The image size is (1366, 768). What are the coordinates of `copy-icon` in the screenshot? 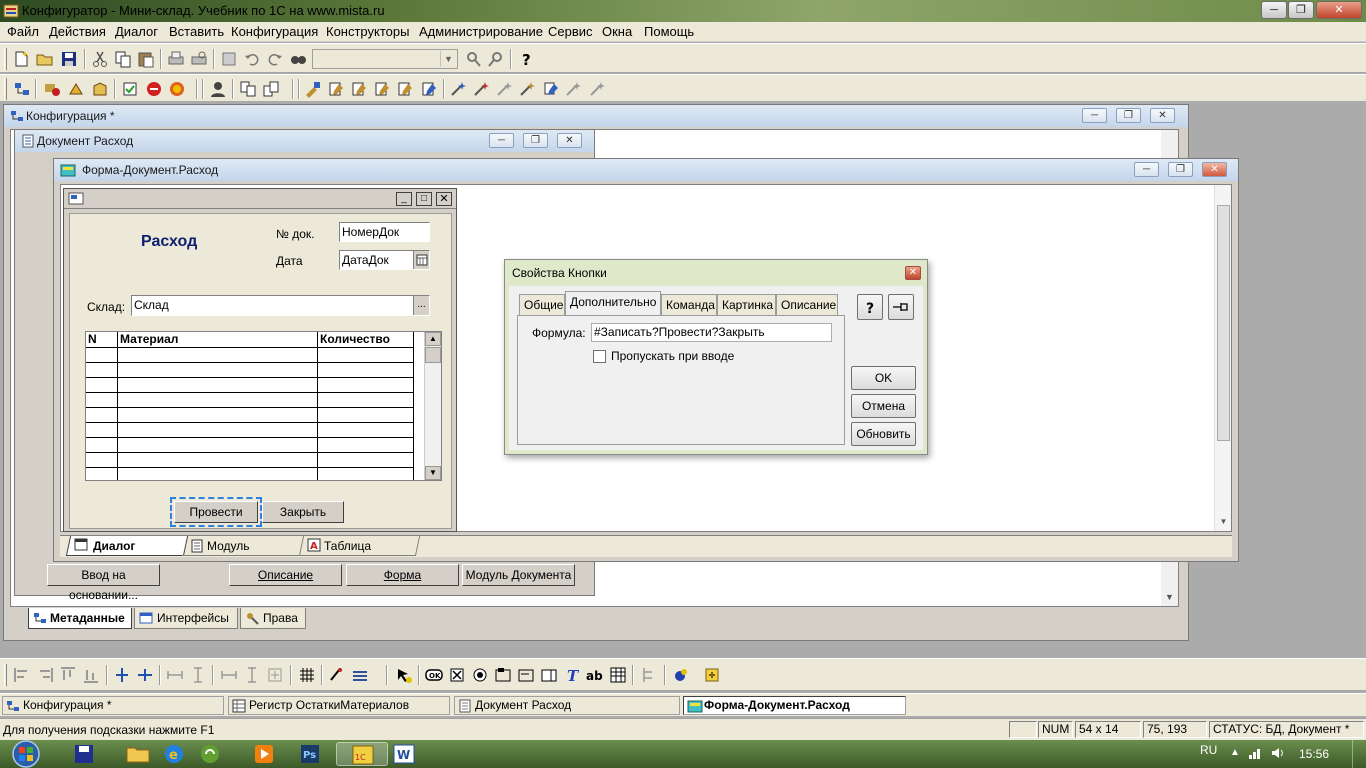 It's located at (123, 59).